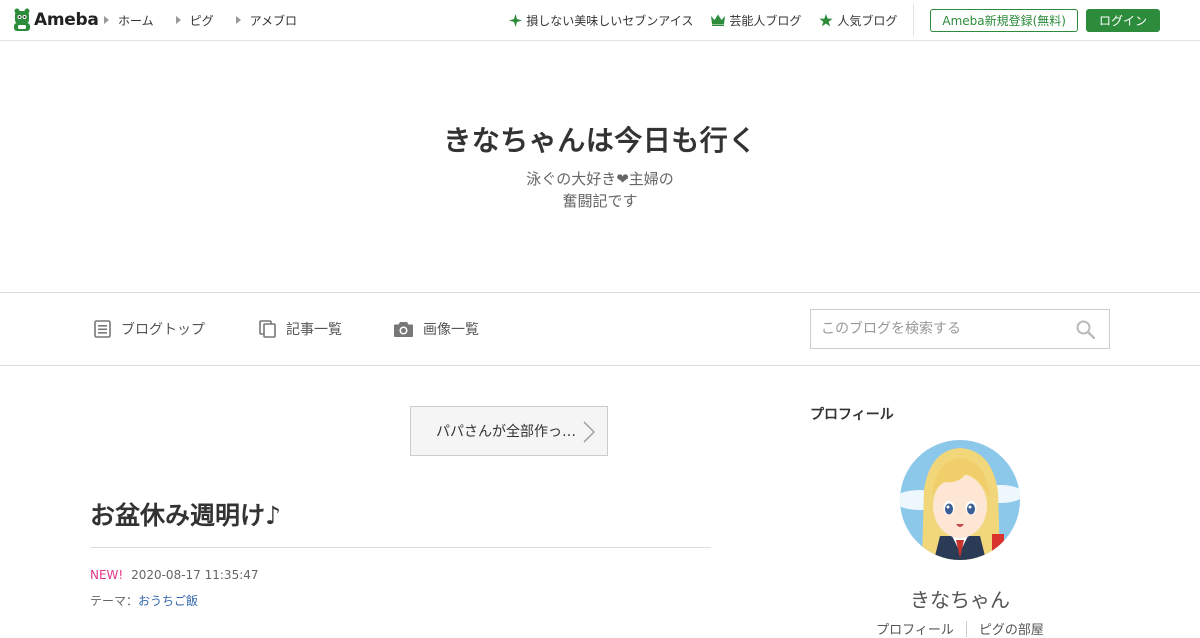  I want to click on nav-pigg: ピグ, so click(194, 20).